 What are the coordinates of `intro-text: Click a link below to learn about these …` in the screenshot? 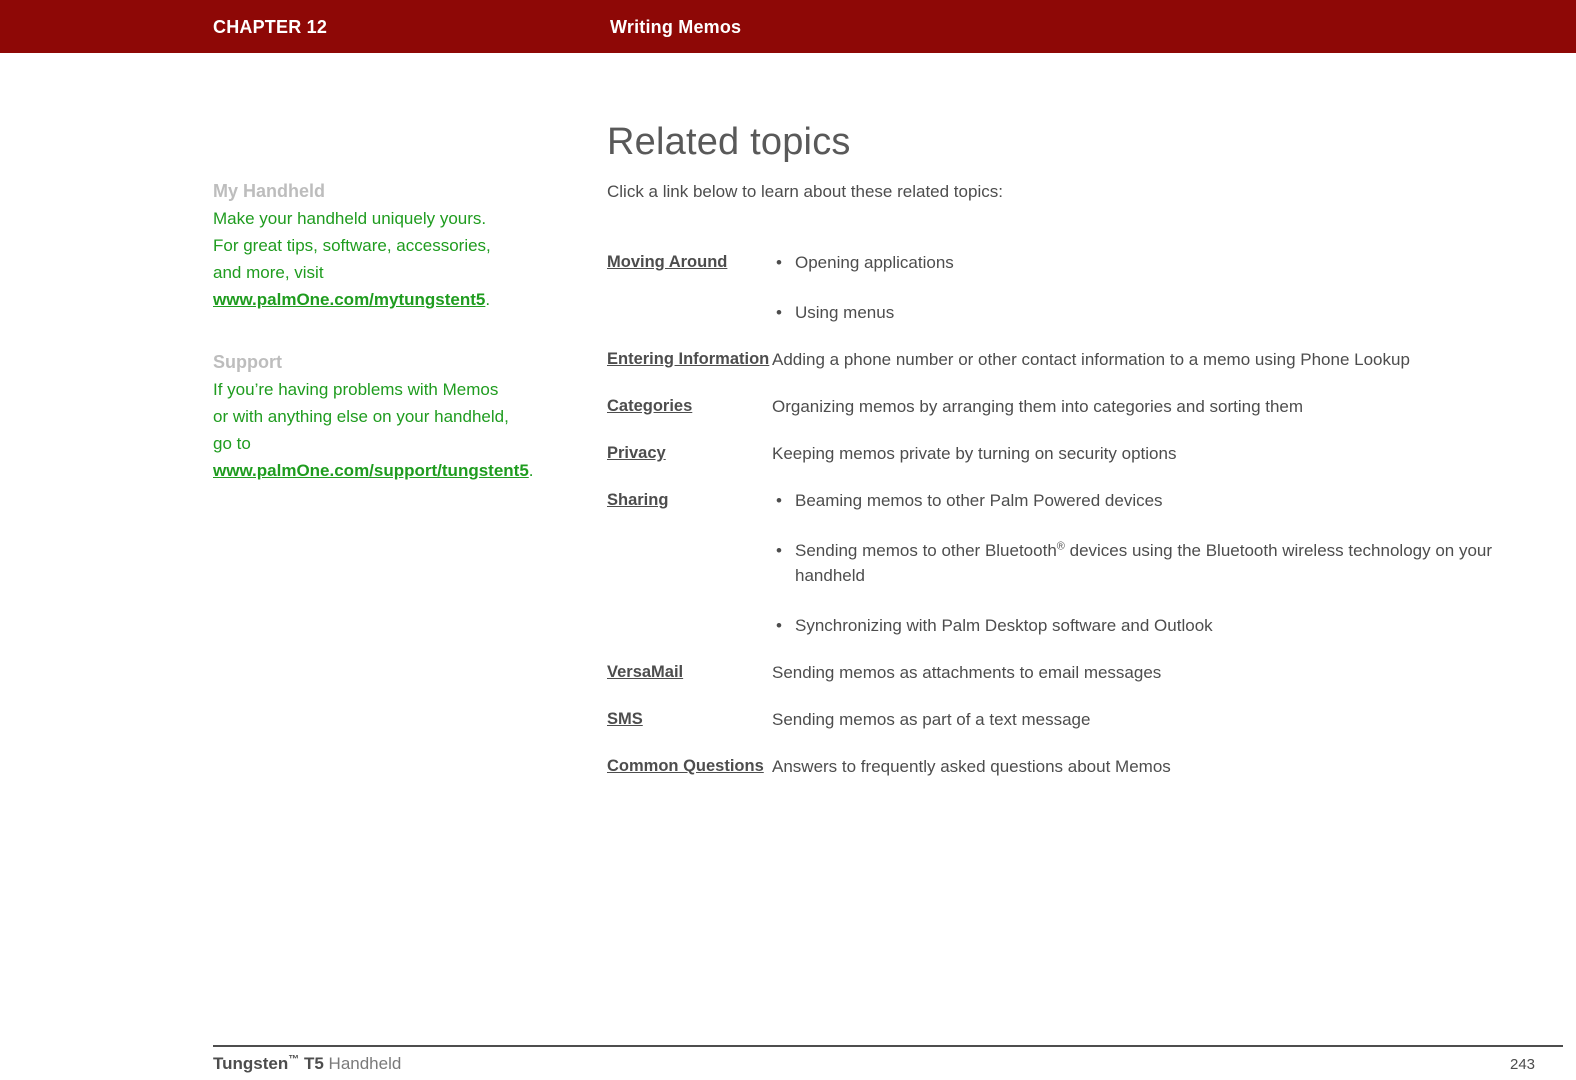 It's located at (805, 191).